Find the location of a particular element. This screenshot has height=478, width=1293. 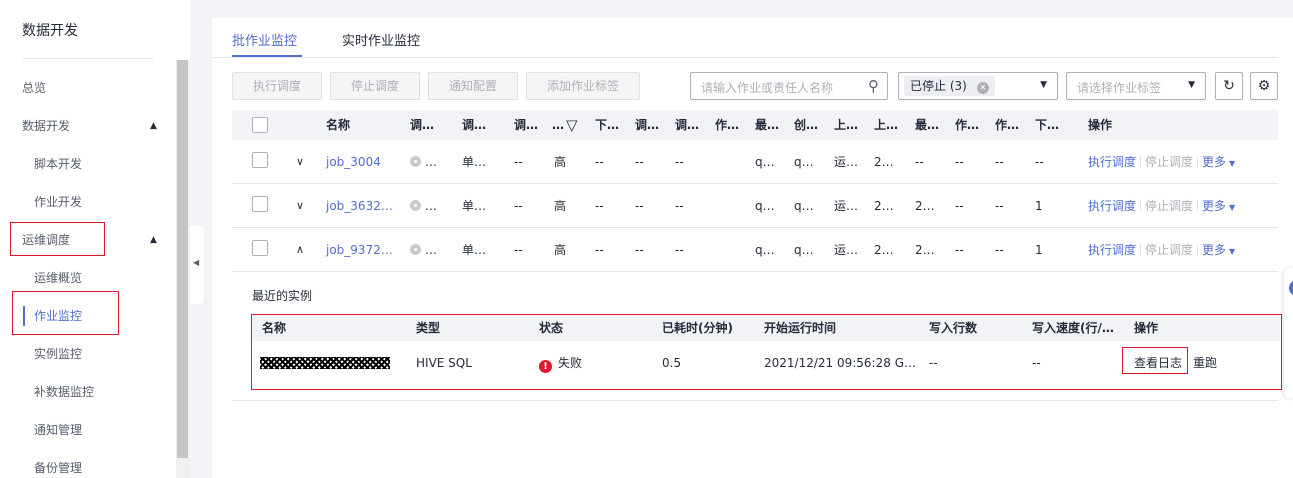

search-icon: ⚲ is located at coordinates (873, 86).